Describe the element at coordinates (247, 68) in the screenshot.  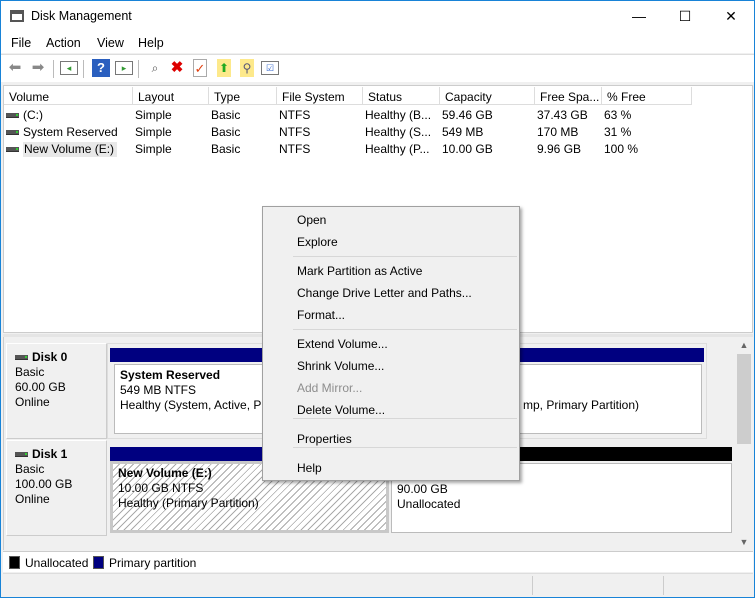
I see `search-folder-icon: ⚲` at that location.